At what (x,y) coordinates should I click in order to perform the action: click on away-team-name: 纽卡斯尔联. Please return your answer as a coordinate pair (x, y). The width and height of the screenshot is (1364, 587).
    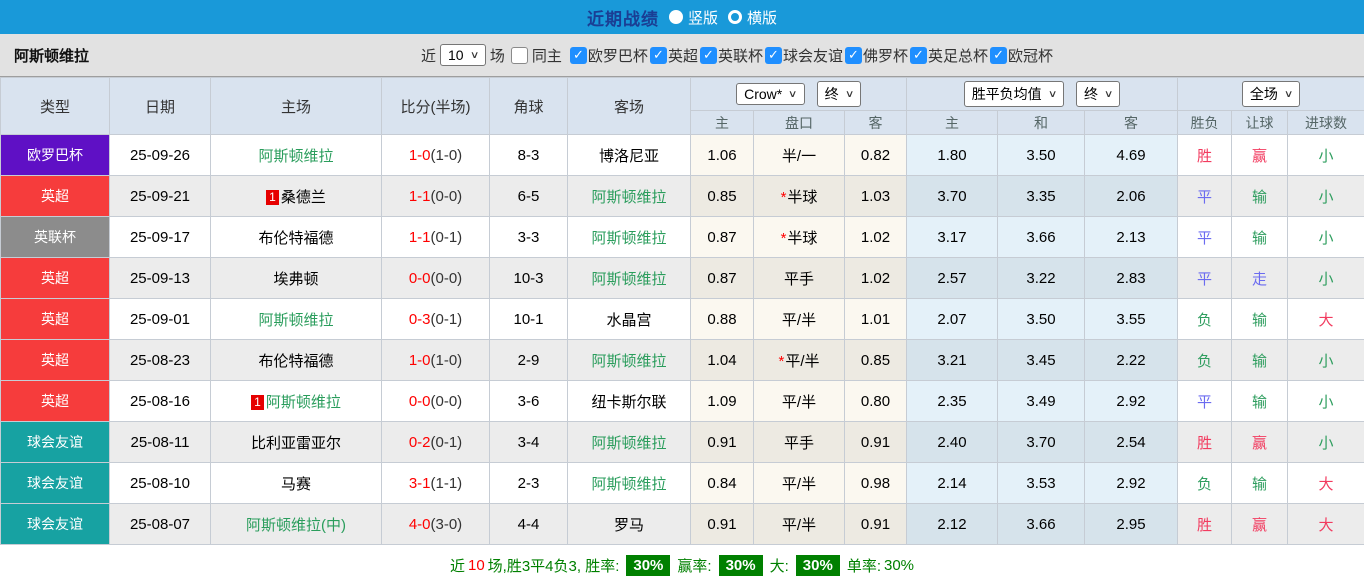
    Looking at the image, I should click on (629, 402).